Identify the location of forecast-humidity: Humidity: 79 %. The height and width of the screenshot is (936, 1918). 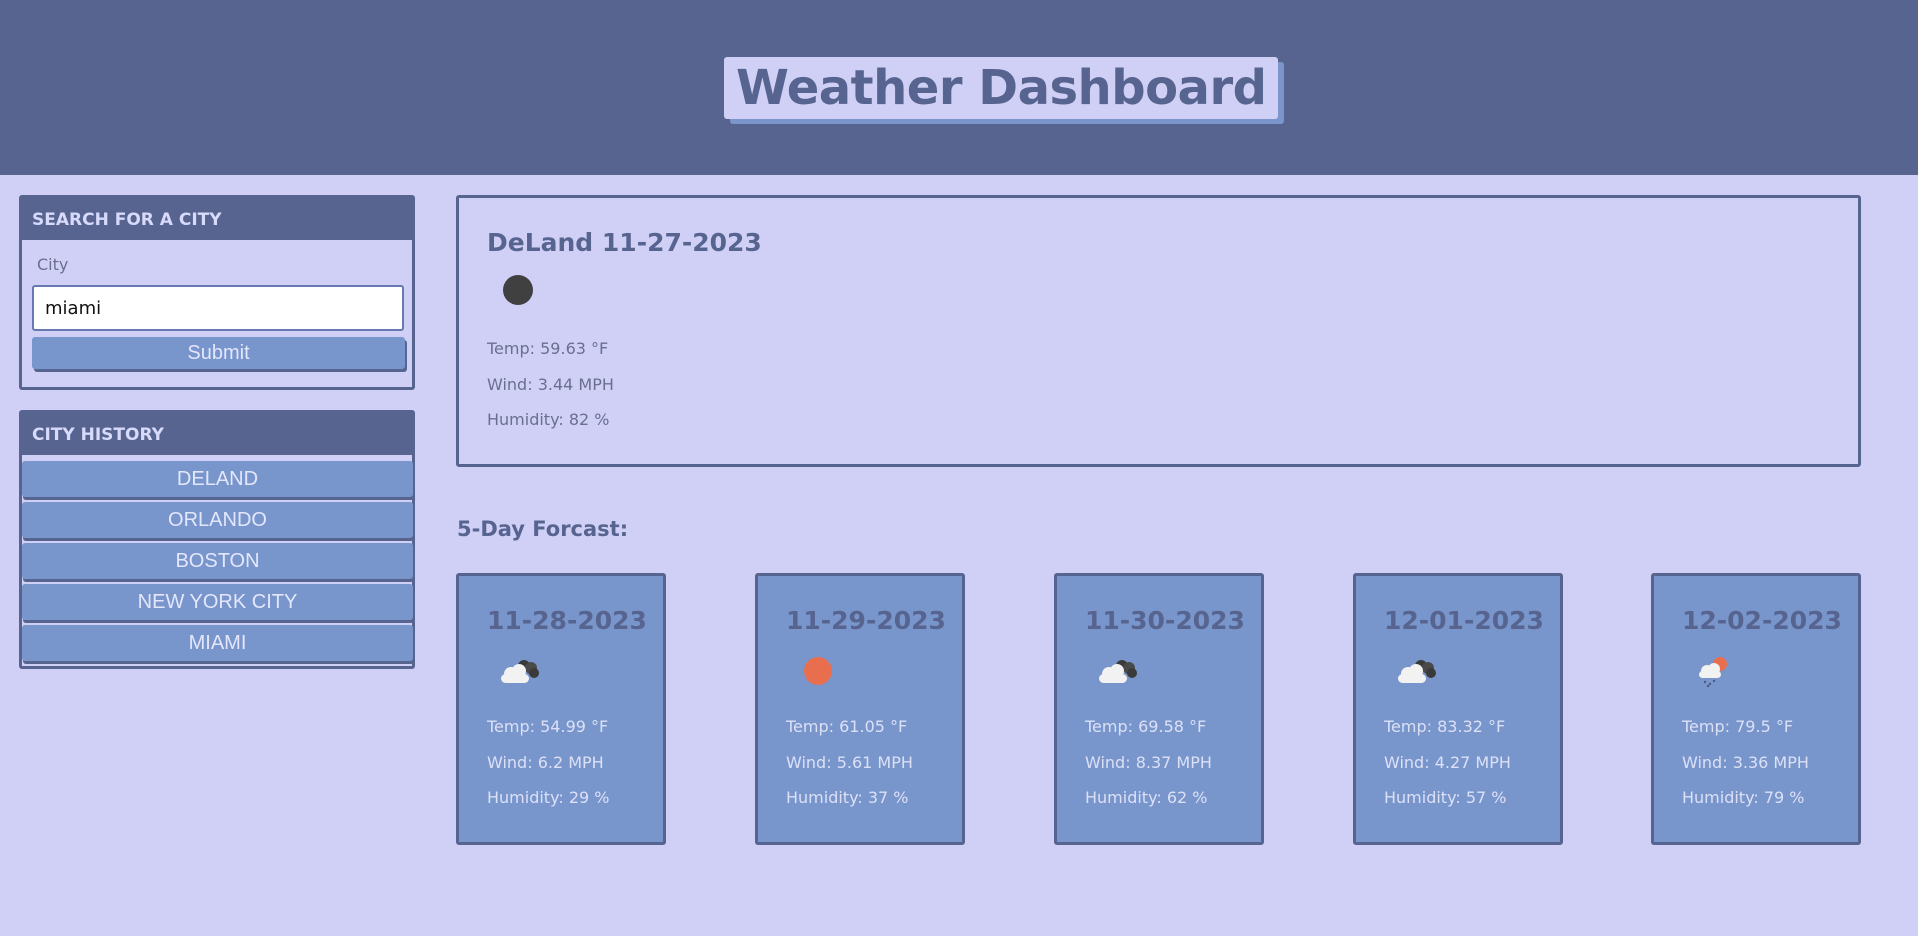
(1743, 797).